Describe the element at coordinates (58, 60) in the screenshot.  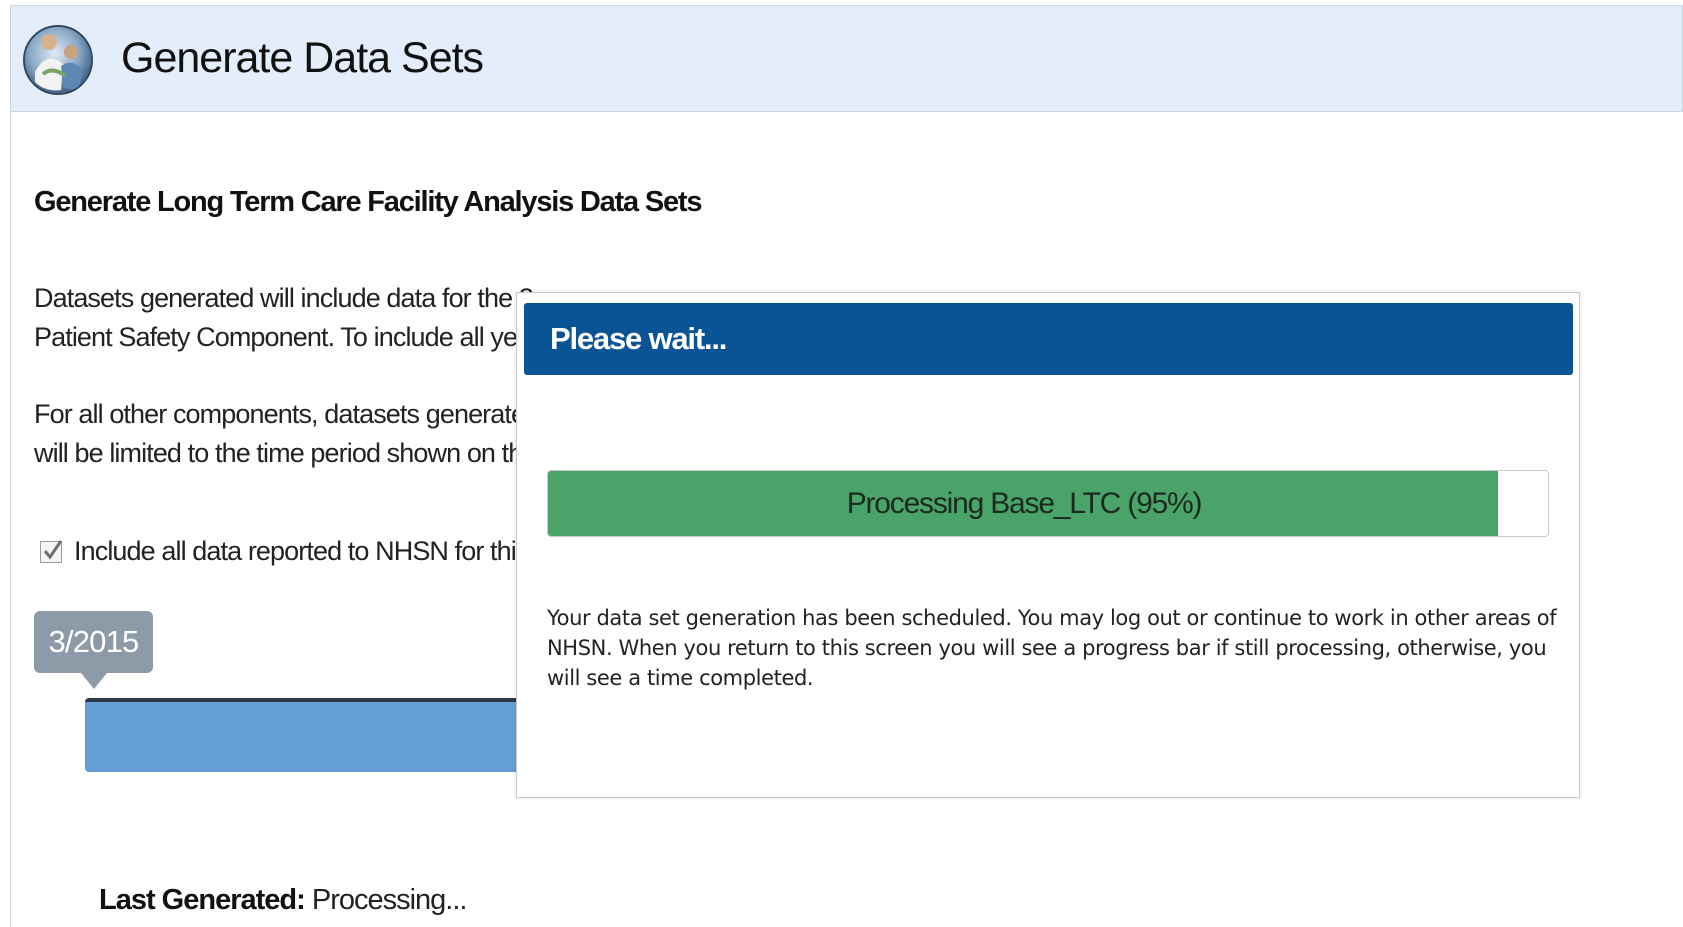
I see `healthcare-logo-icon` at that location.